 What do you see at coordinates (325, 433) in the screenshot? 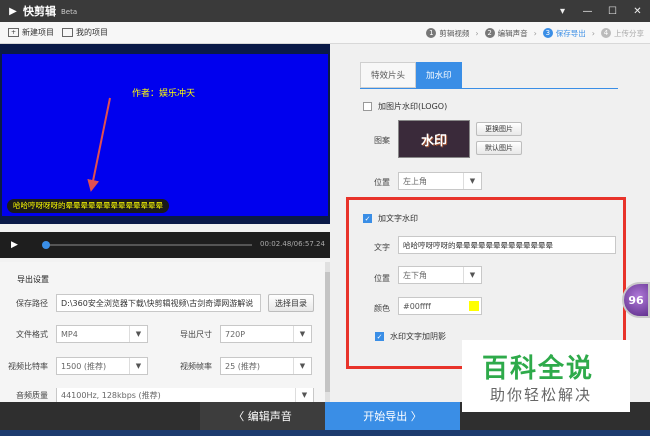
I see `taskbar` at bounding box center [325, 433].